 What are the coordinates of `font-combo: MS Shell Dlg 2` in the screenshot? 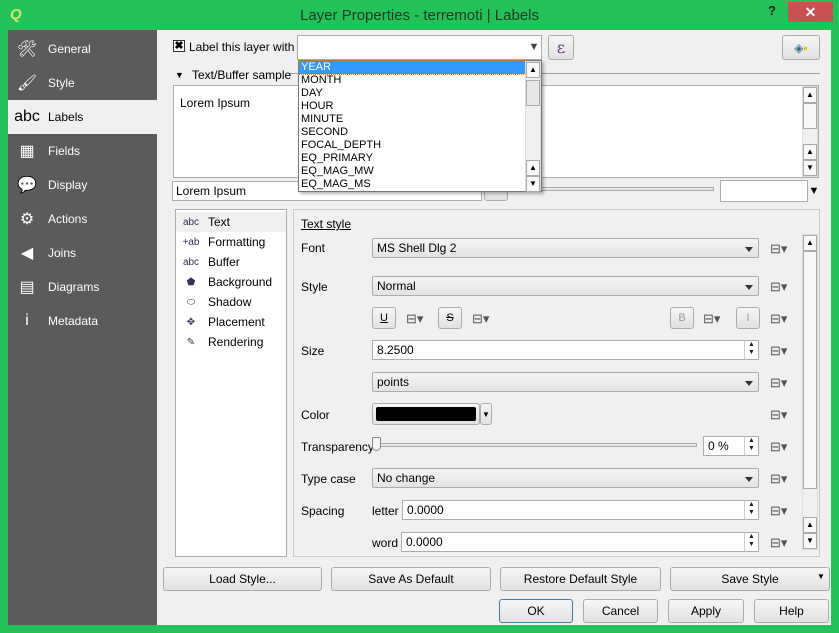 It's located at (565, 248).